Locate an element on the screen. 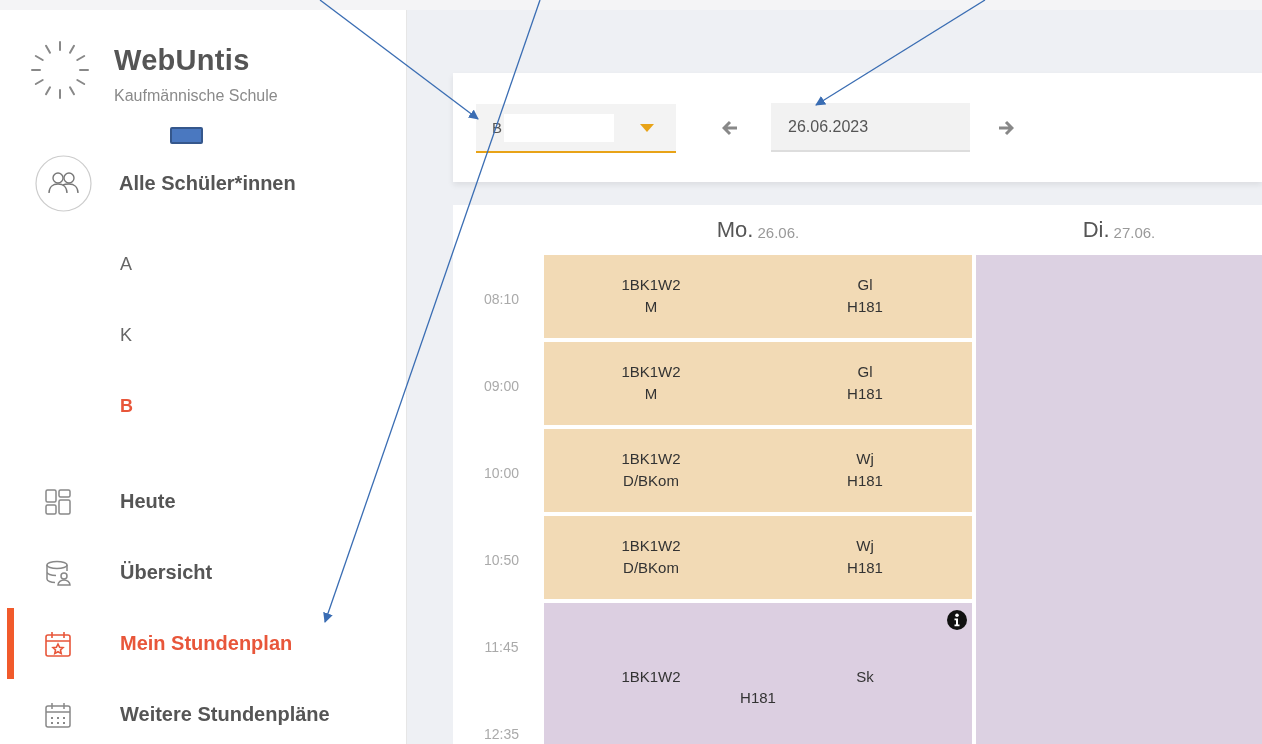  school-name: Kaufmännische Schule is located at coordinates (196, 96).